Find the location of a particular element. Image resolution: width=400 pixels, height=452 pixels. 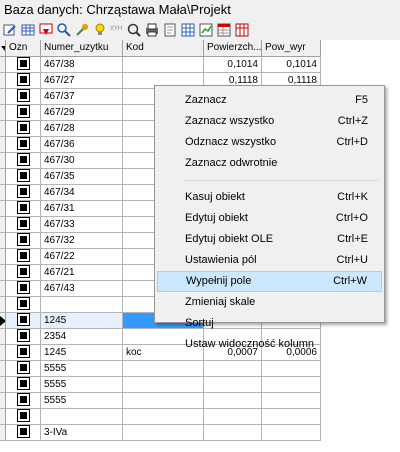

column-header-ozn: Ozn is located at coordinates (23, 48).